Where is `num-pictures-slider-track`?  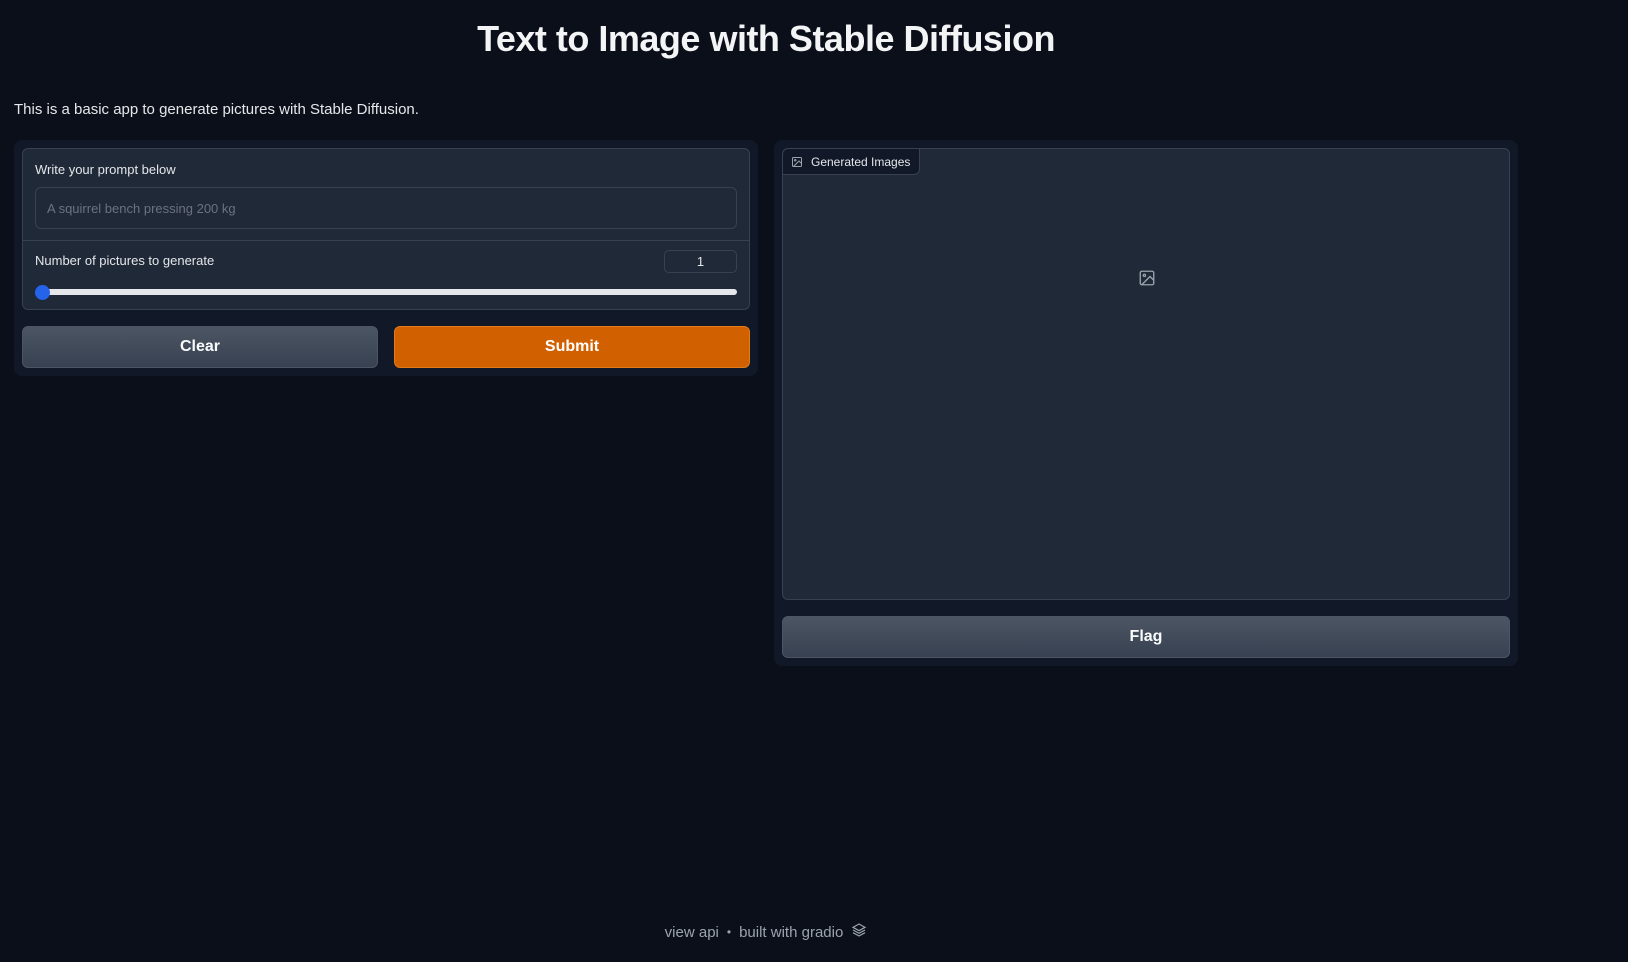 num-pictures-slider-track is located at coordinates (390, 292).